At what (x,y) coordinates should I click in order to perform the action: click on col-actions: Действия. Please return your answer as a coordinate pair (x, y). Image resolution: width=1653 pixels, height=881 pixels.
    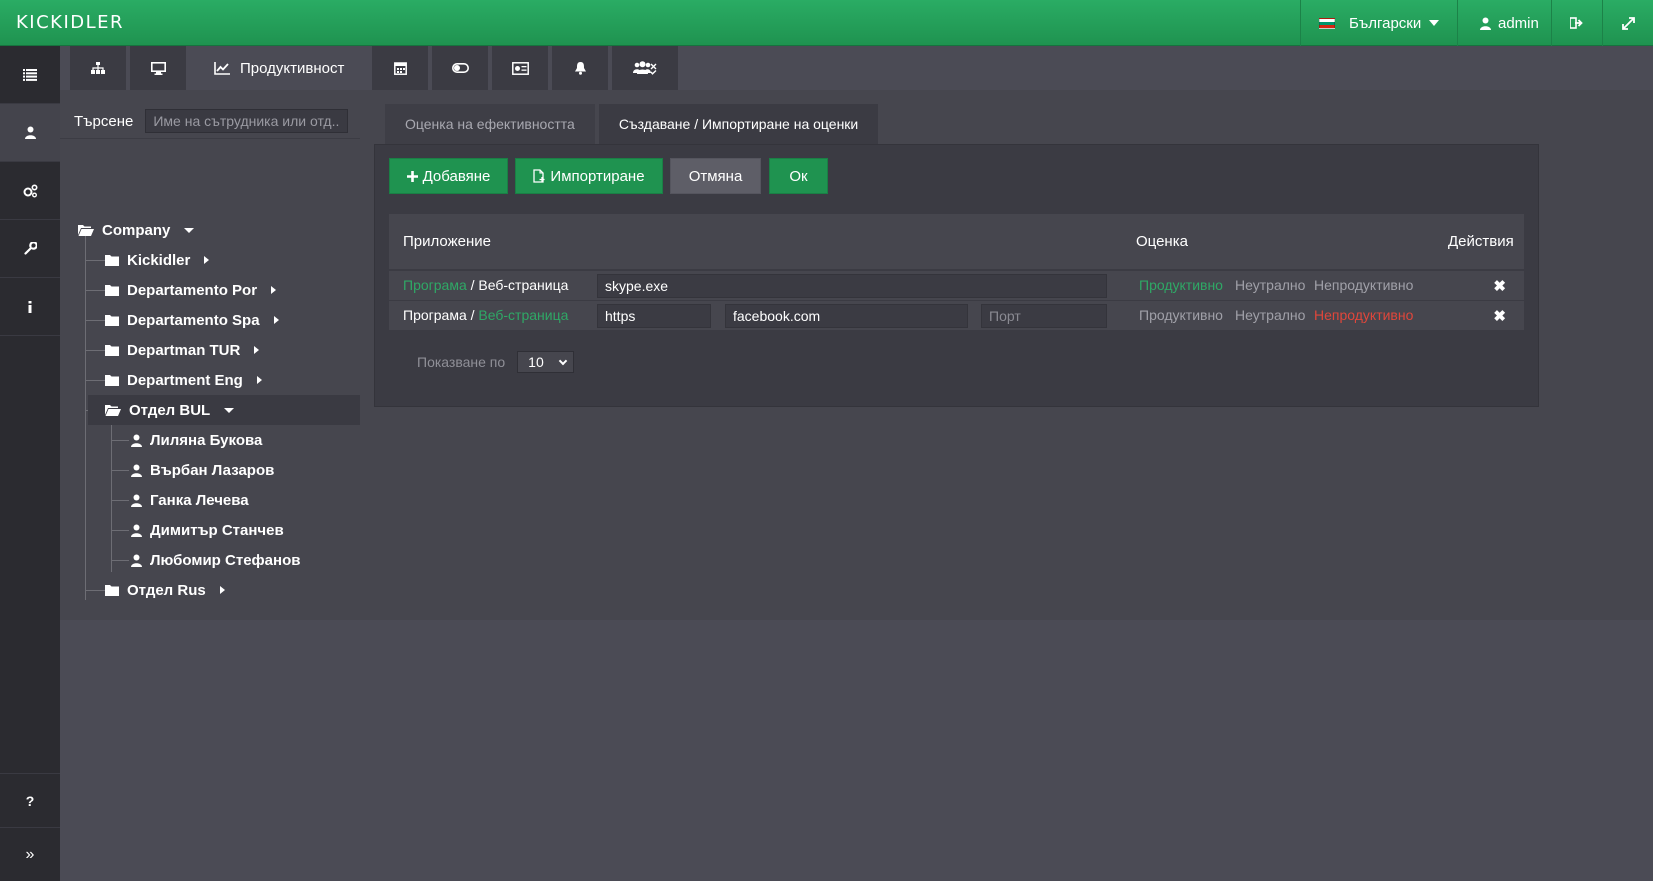
    Looking at the image, I should click on (1481, 241).